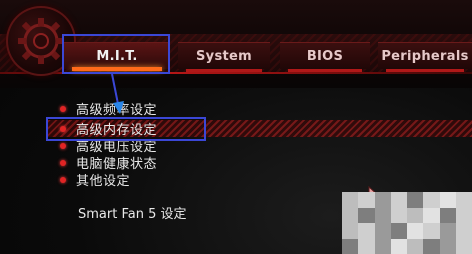 The image size is (472, 254). Describe the element at coordinates (117, 110) in the screenshot. I see `menu-item-label: 高级频率设定` at that location.